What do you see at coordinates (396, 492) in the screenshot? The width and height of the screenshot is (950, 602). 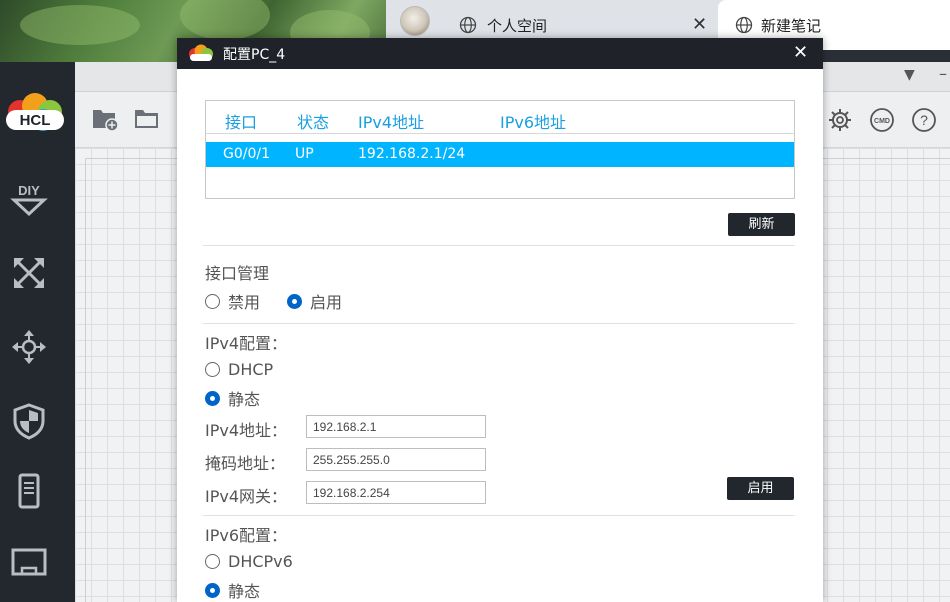 I see `ipv4-gateway-input` at bounding box center [396, 492].